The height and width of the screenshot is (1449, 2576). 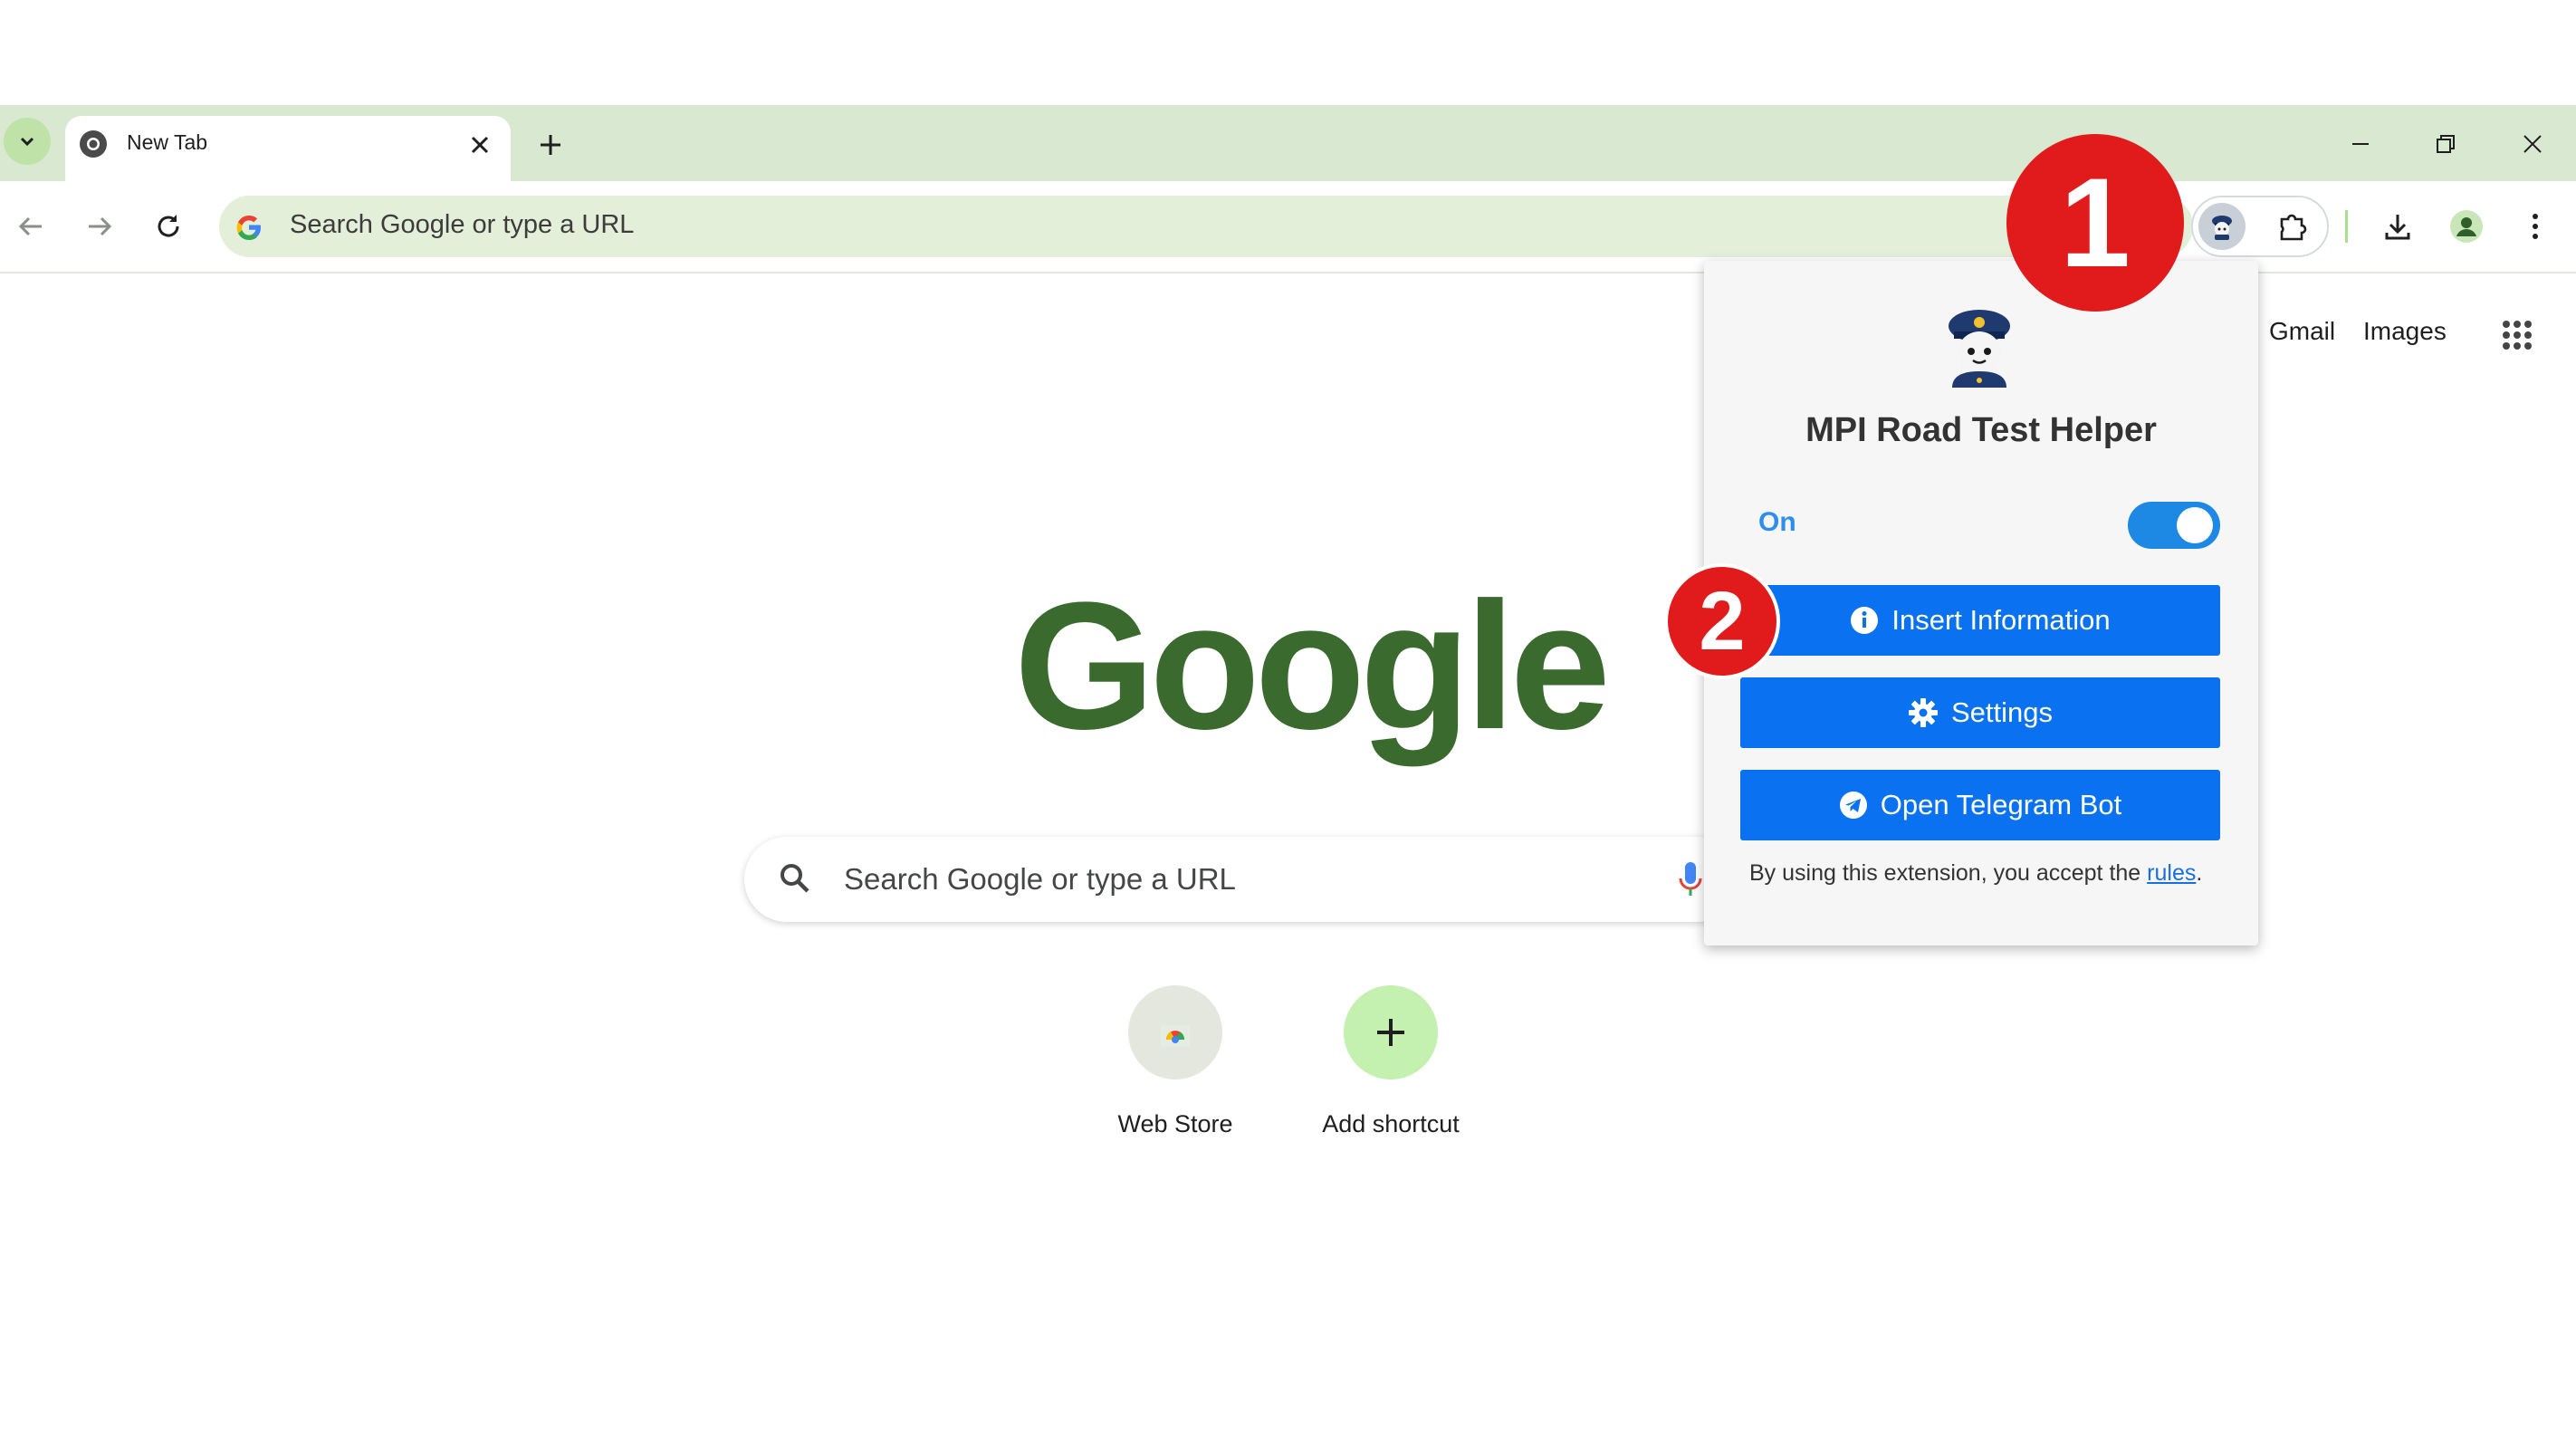 What do you see at coordinates (1948, 873) in the screenshot?
I see `terms-prefix: By using this extension, you accept the` at bounding box center [1948, 873].